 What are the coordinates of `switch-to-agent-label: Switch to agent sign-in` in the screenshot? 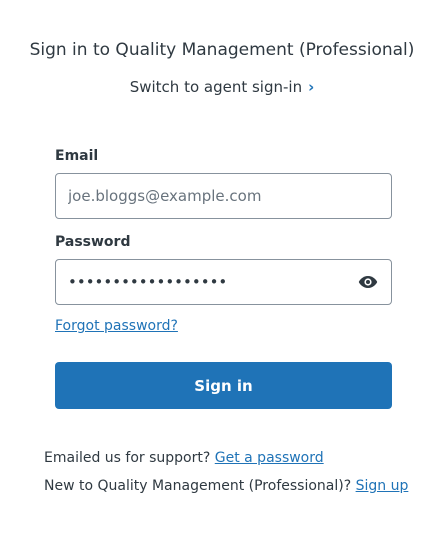 It's located at (216, 87).